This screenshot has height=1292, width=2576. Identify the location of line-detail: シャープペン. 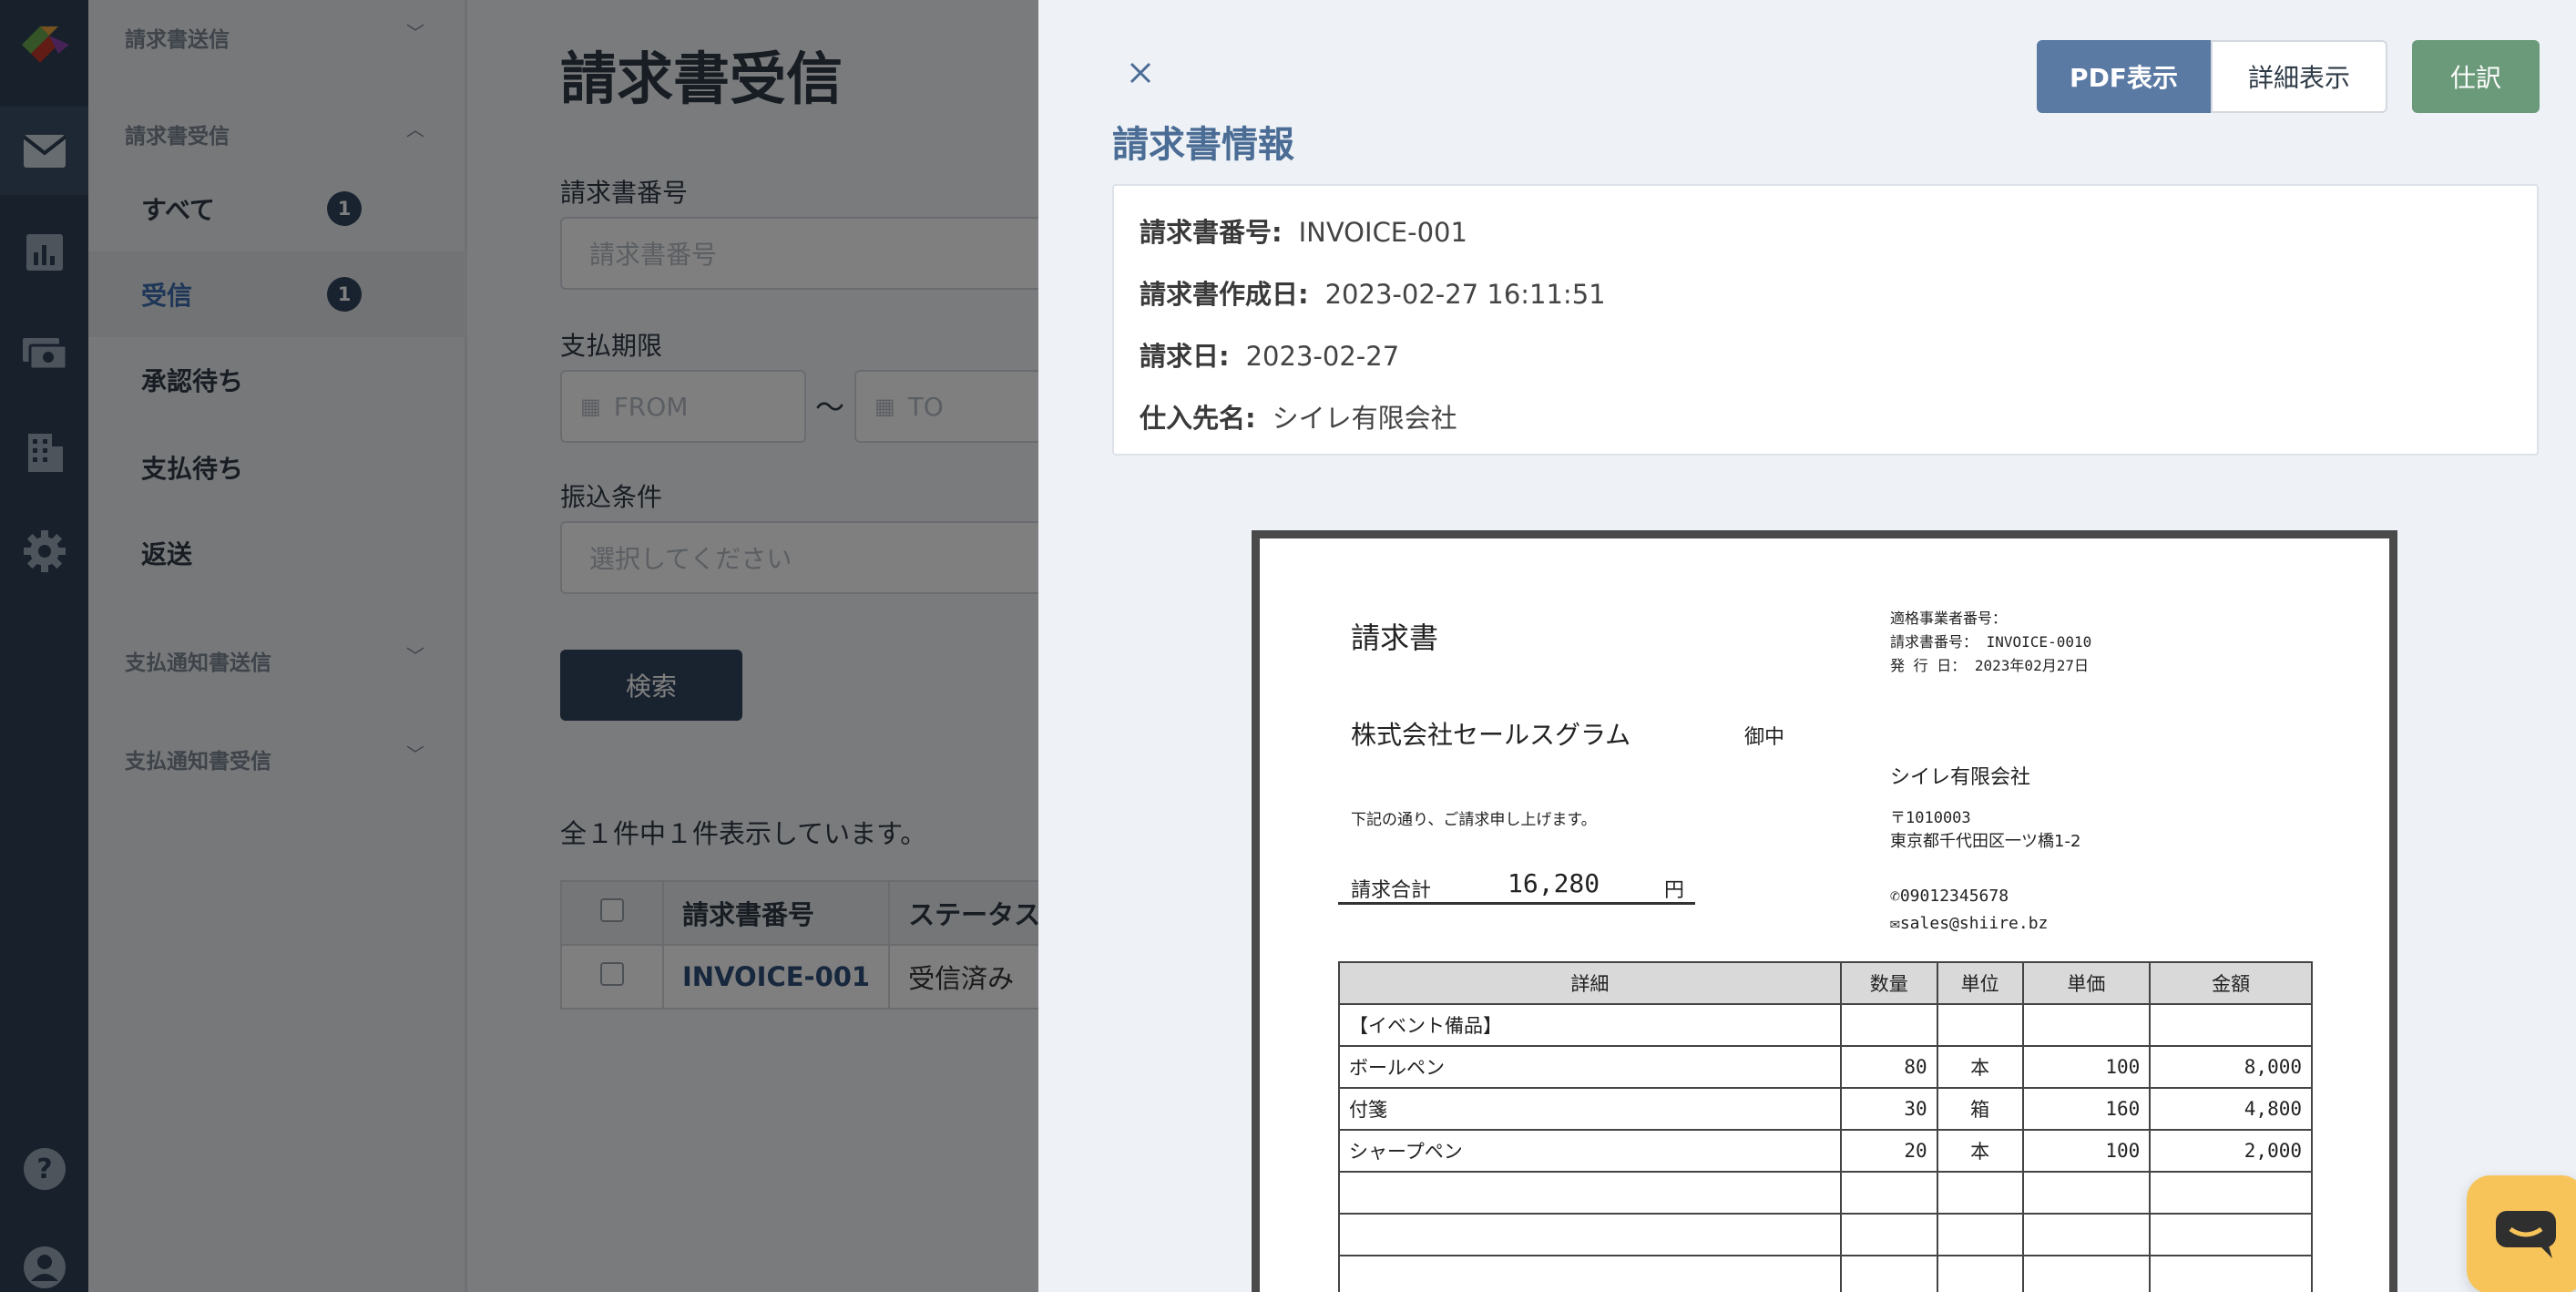
(1590, 1151).